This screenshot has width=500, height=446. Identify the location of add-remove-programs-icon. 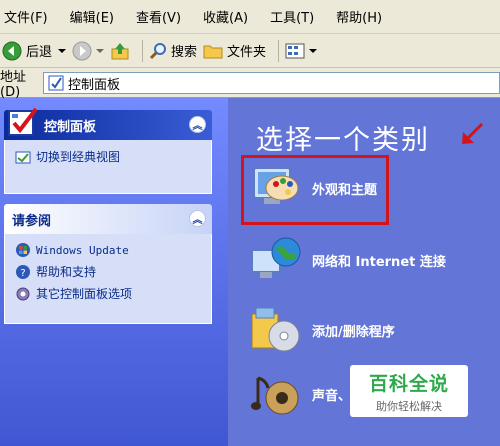
(275, 329).